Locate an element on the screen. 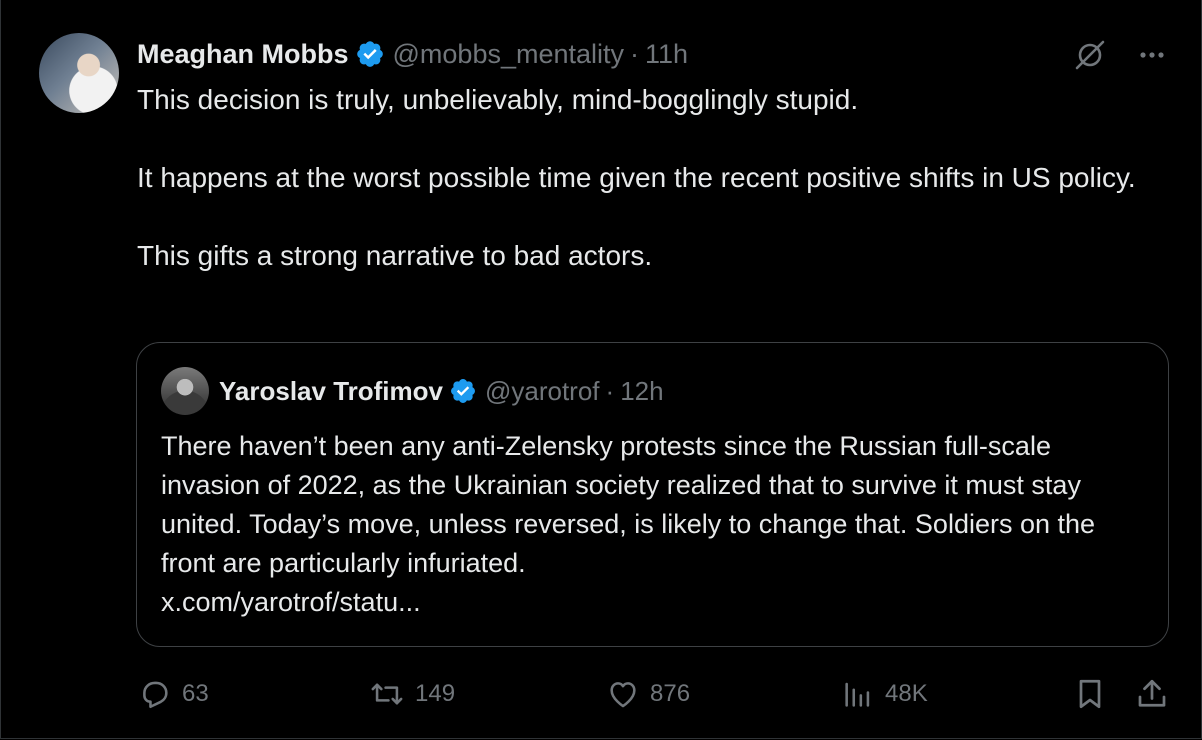 The width and height of the screenshot is (1202, 740). repost-icon is located at coordinates (387, 694).